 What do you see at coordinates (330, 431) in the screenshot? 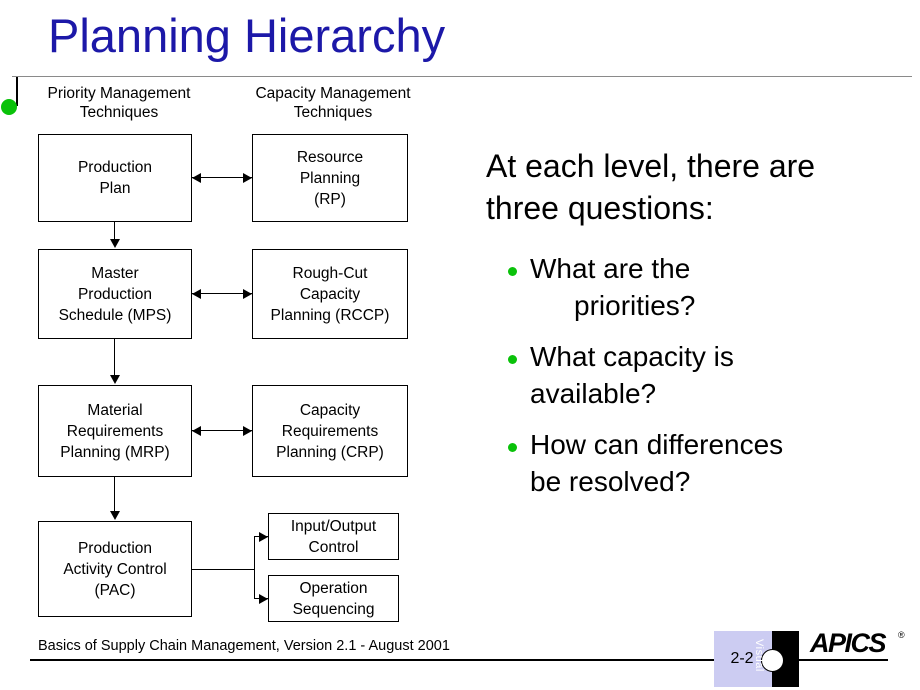
I see `flow-box-capacity-requirements-planning: Capacity Requirements Planning (CRP)` at bounding box center [330, 431].